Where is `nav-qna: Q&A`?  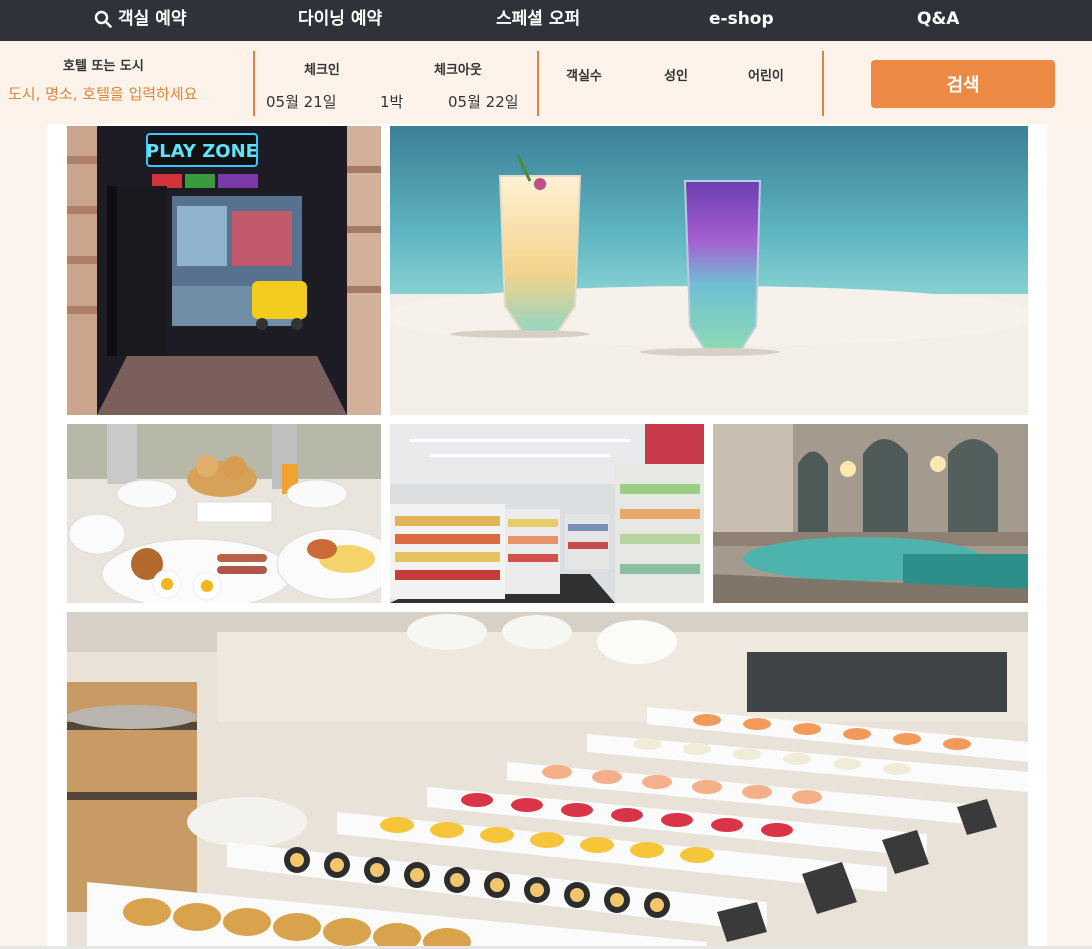
nav-qna: Q&A is located at coordinates (938, 20).